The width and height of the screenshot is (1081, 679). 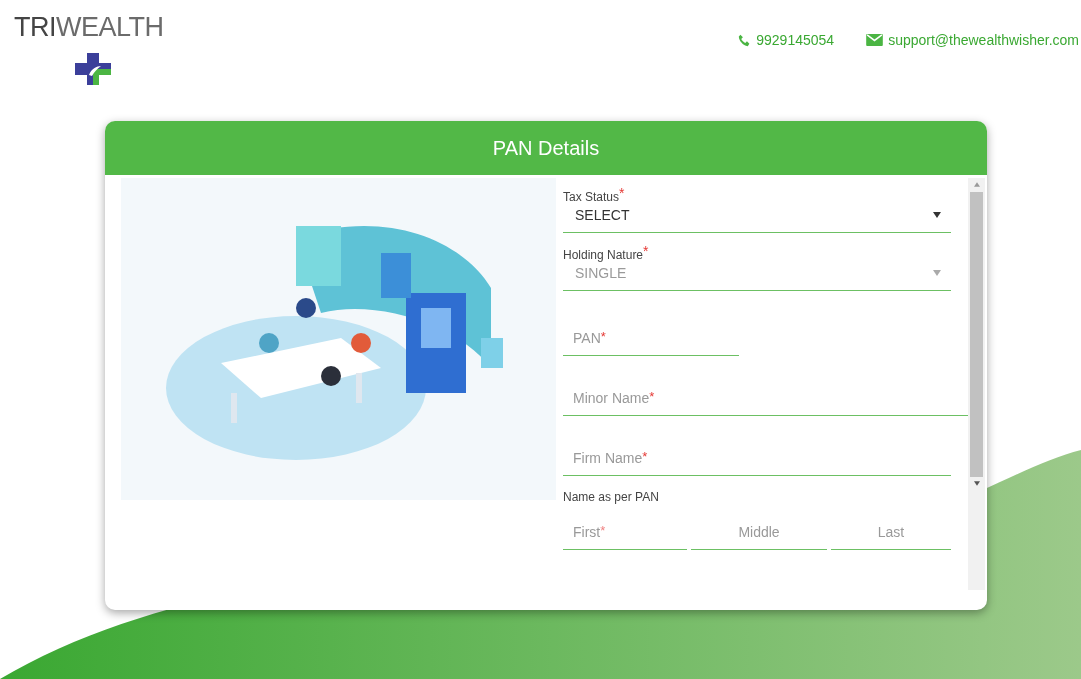 I want to click on logo-wordmark: TRIWEALTH, so click(x=89, y=27).